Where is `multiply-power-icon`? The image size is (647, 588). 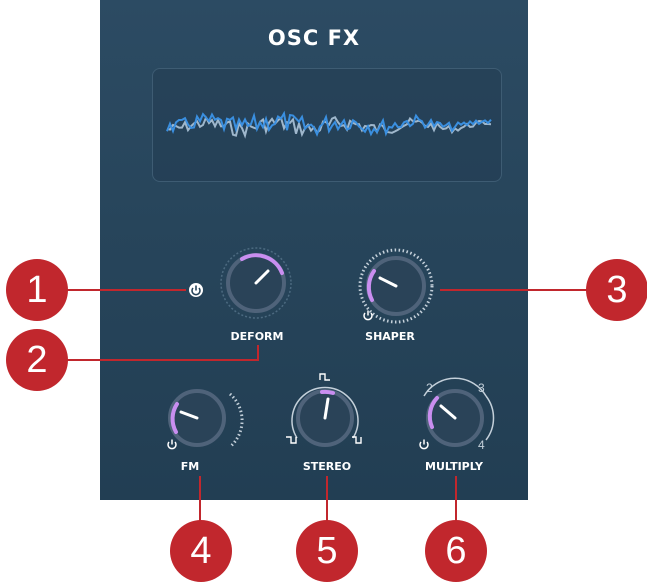 multiply-power-icon is located at coordinates (424, 444).